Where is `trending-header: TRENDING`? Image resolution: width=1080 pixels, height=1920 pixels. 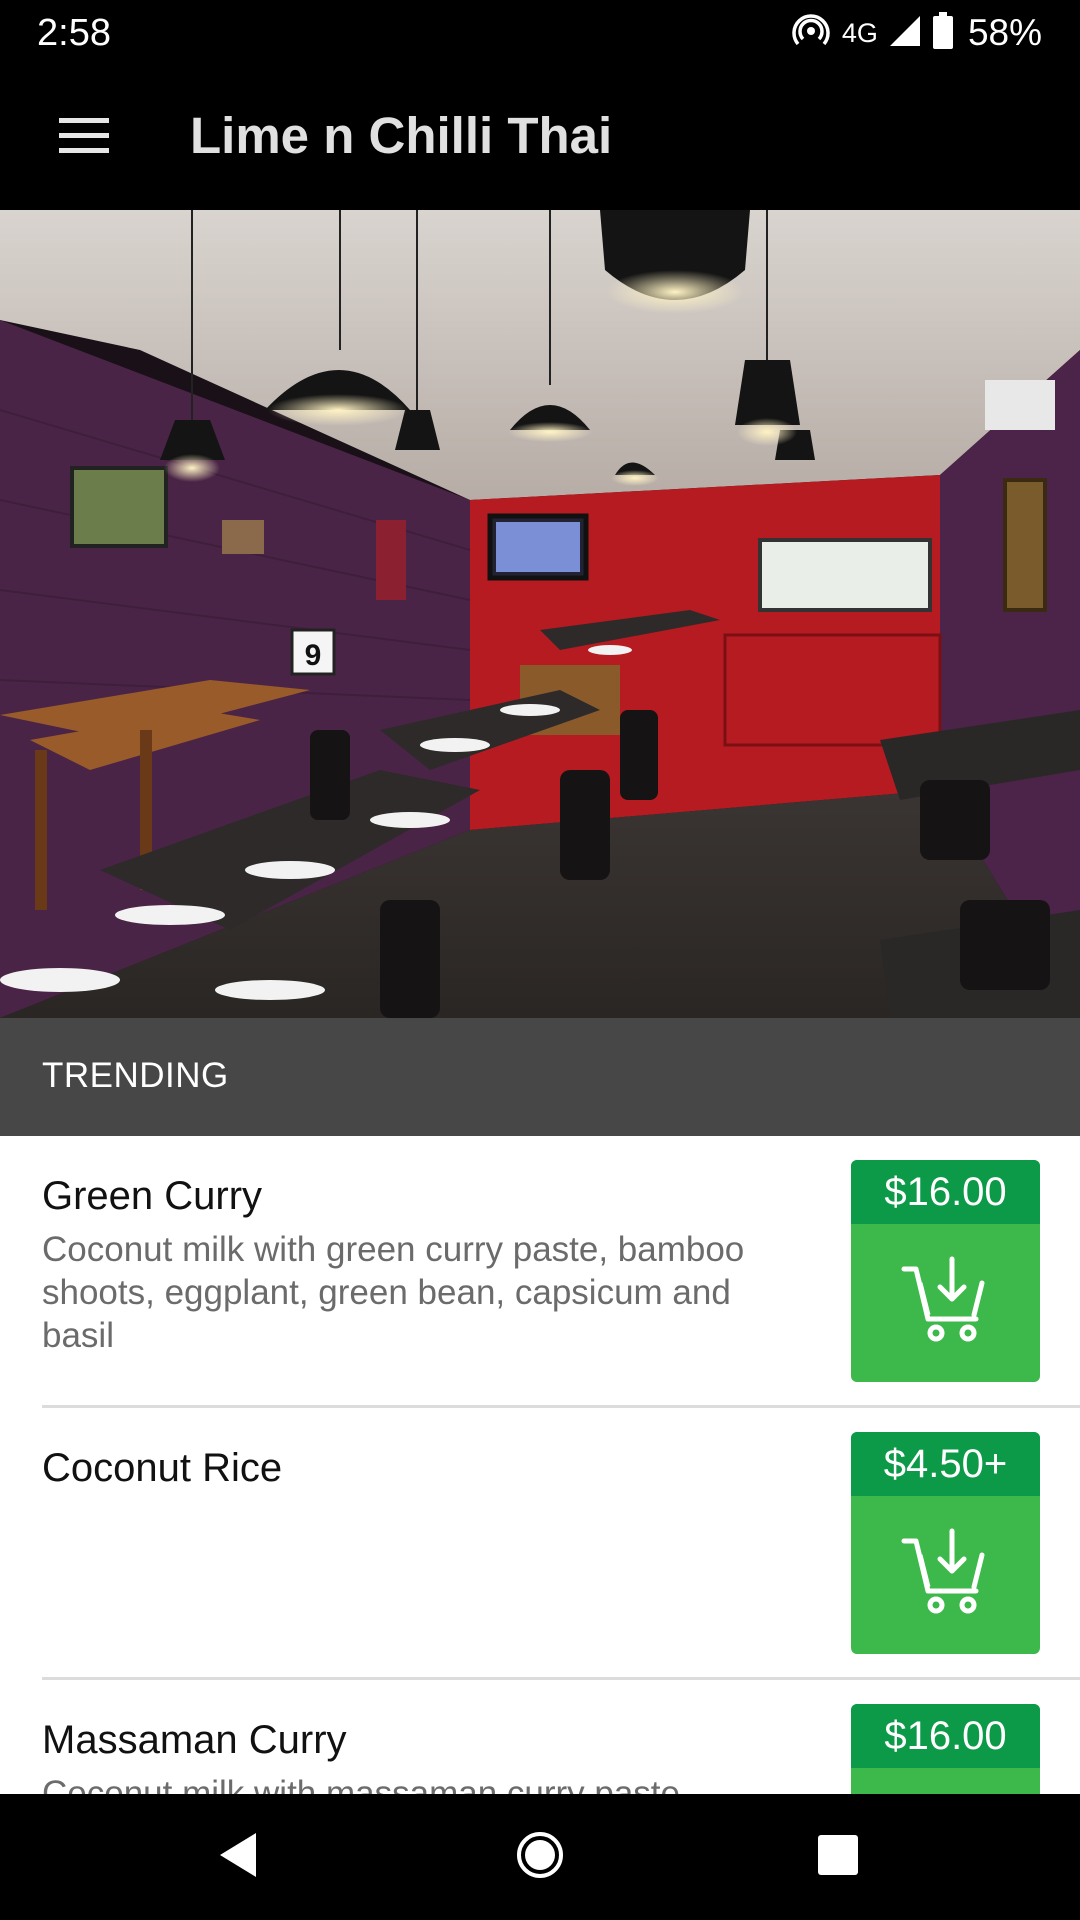
trending-header: TRENDING is located at coordinates (540, 1077).